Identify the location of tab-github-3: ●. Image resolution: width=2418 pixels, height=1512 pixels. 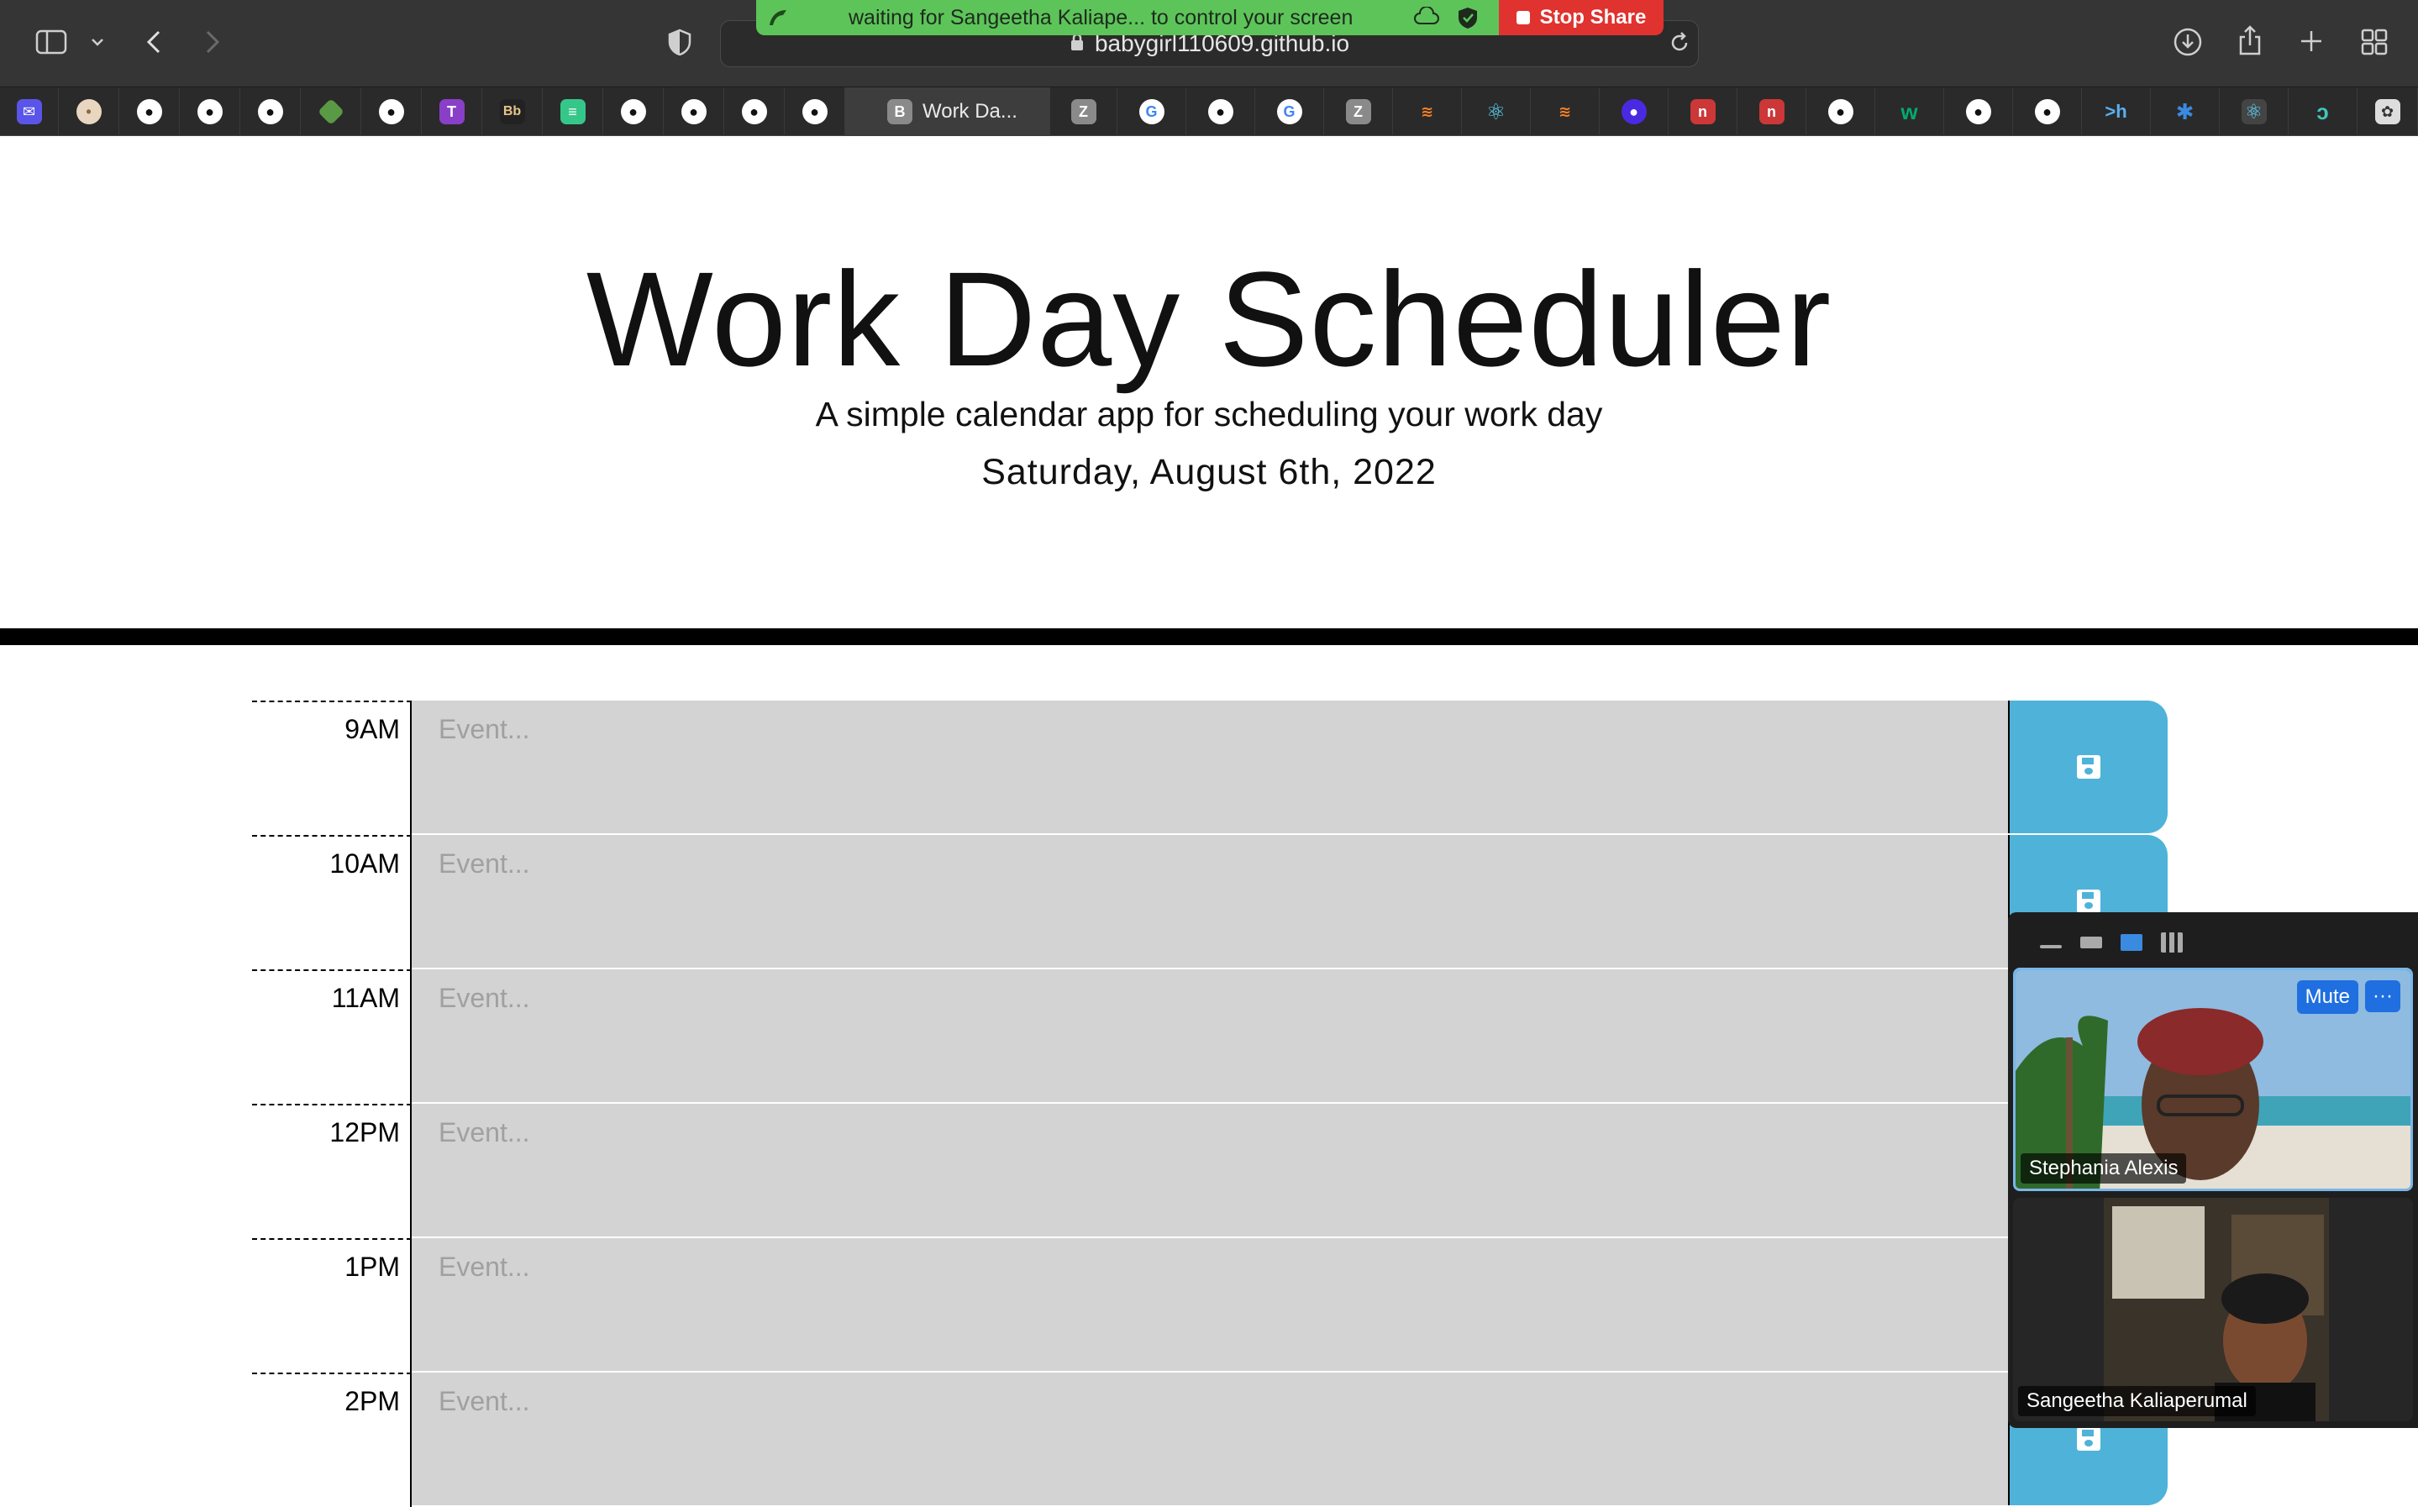
(271, 111).